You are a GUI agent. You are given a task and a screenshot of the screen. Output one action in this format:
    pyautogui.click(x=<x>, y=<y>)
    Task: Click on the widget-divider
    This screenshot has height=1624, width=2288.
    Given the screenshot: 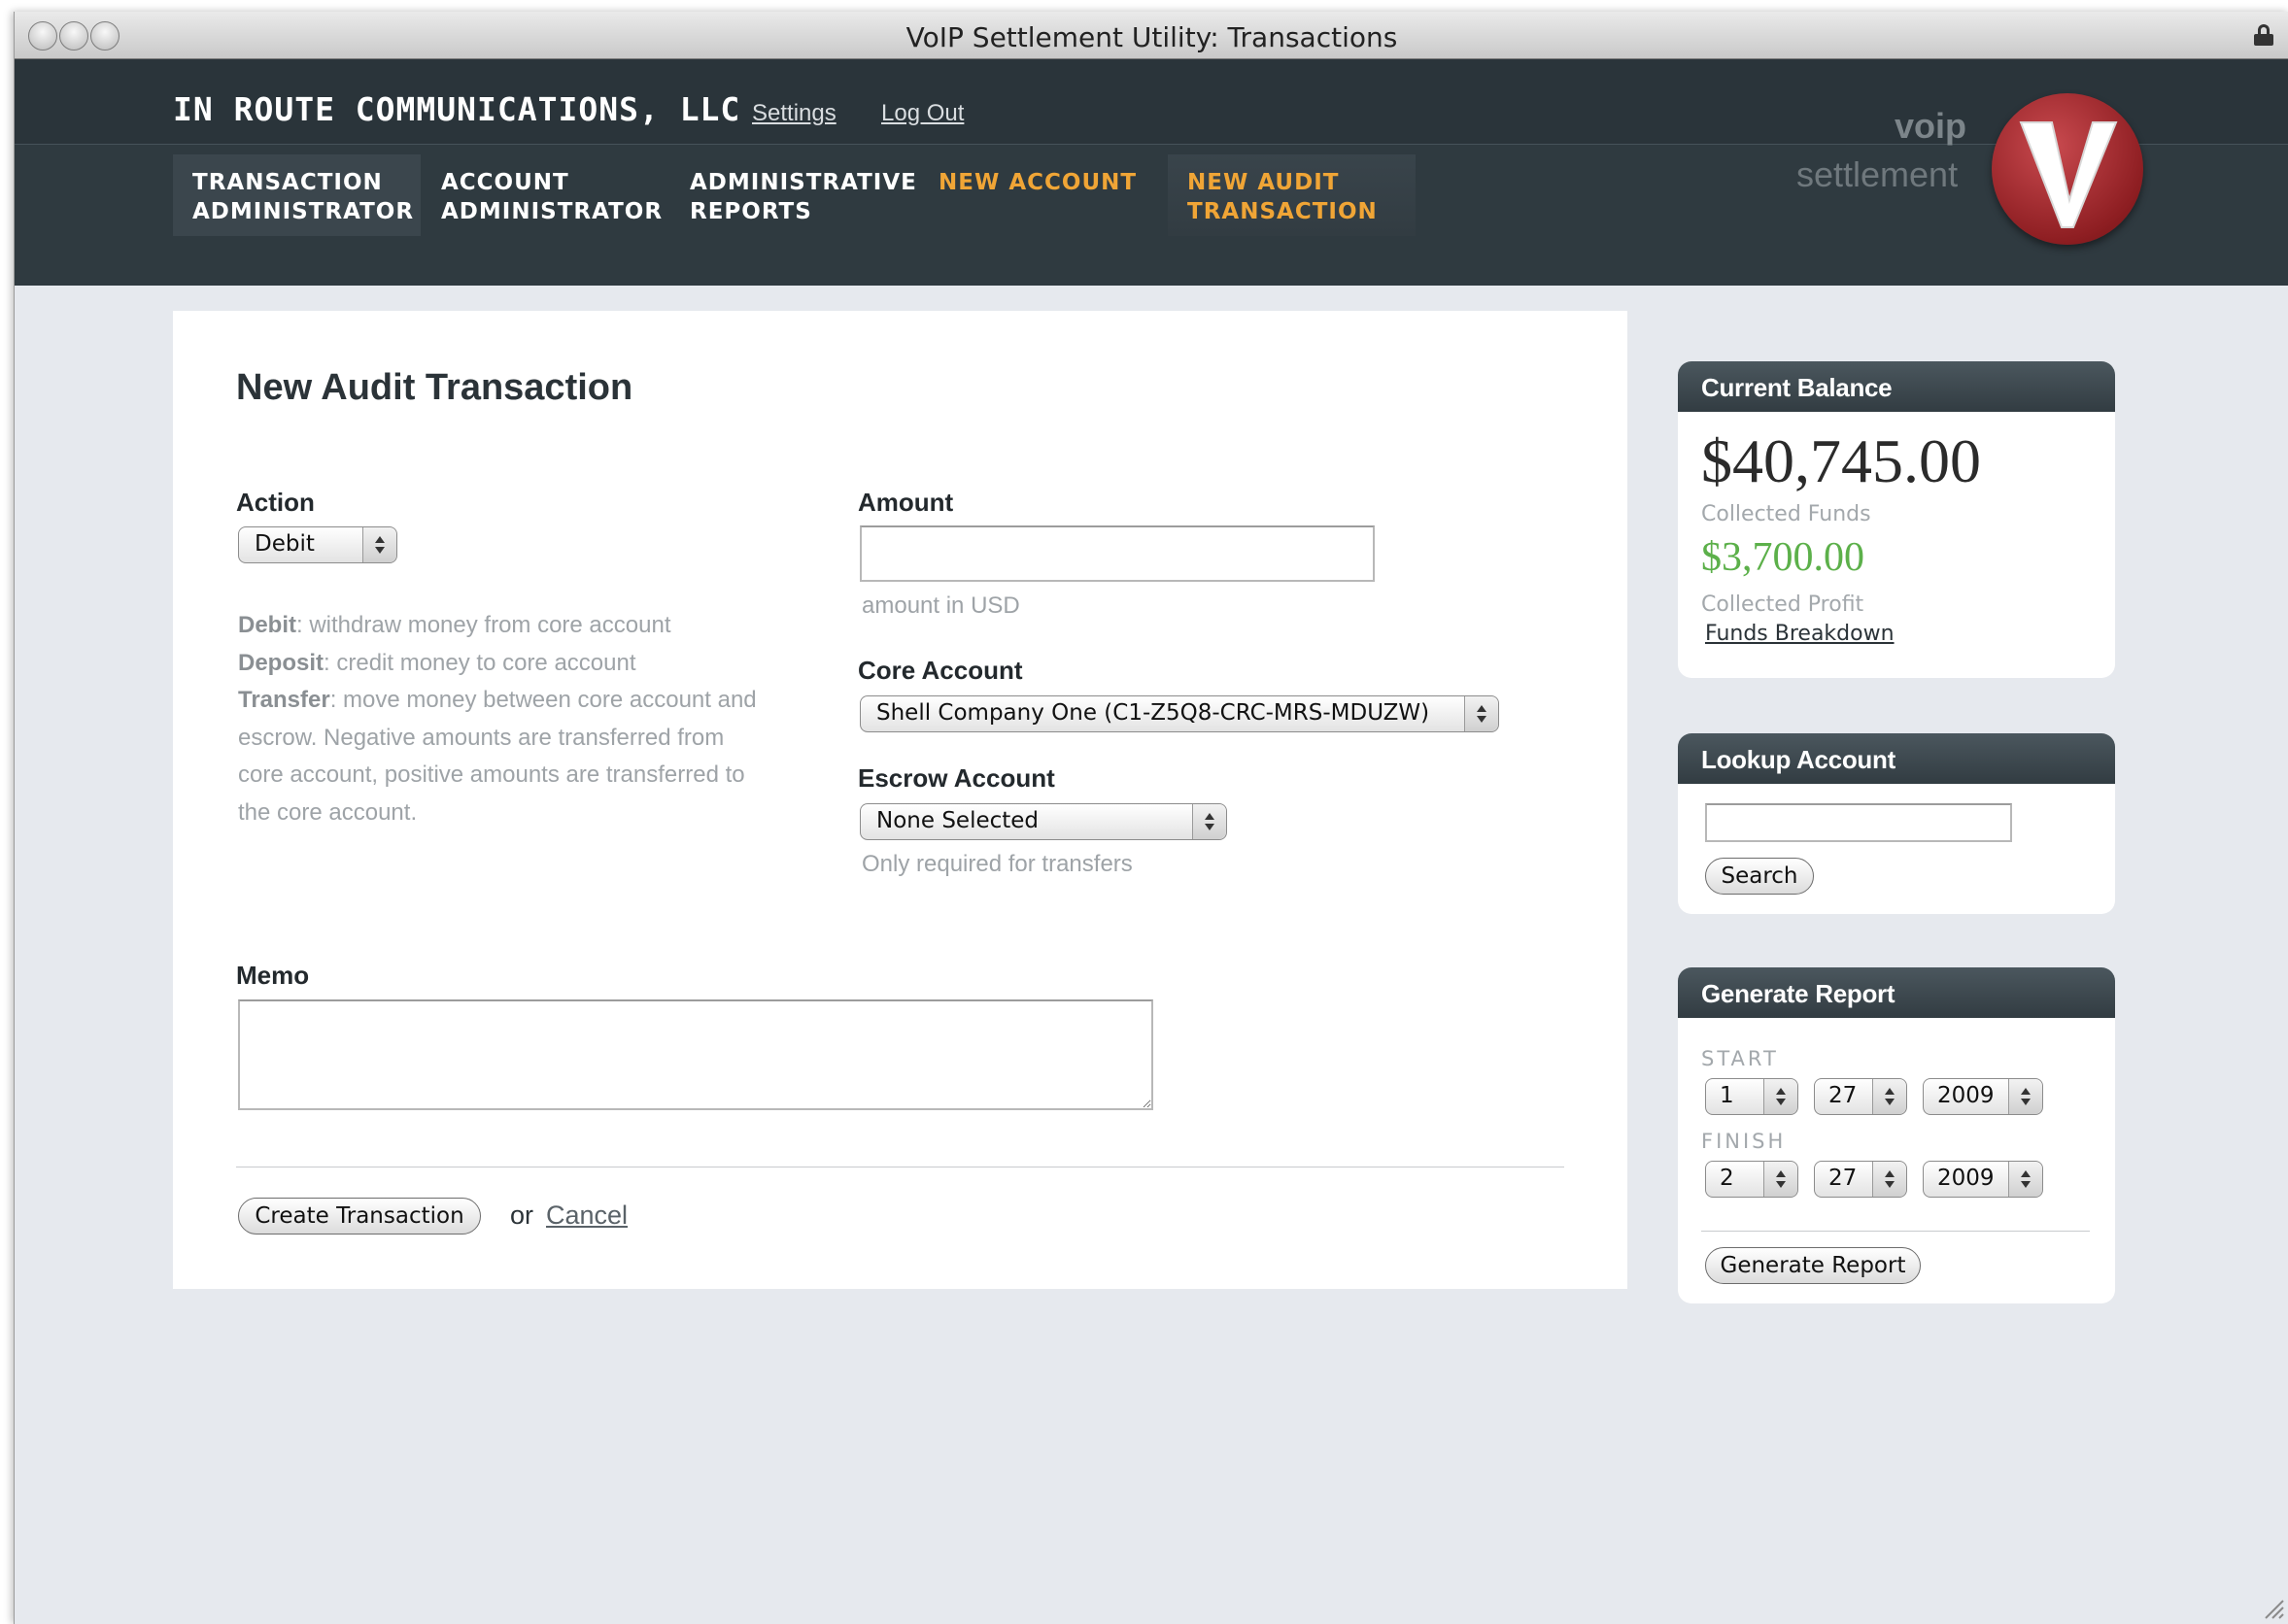 What is the action you would take?
    pyautogui.click(x=1896, y=1231)
    